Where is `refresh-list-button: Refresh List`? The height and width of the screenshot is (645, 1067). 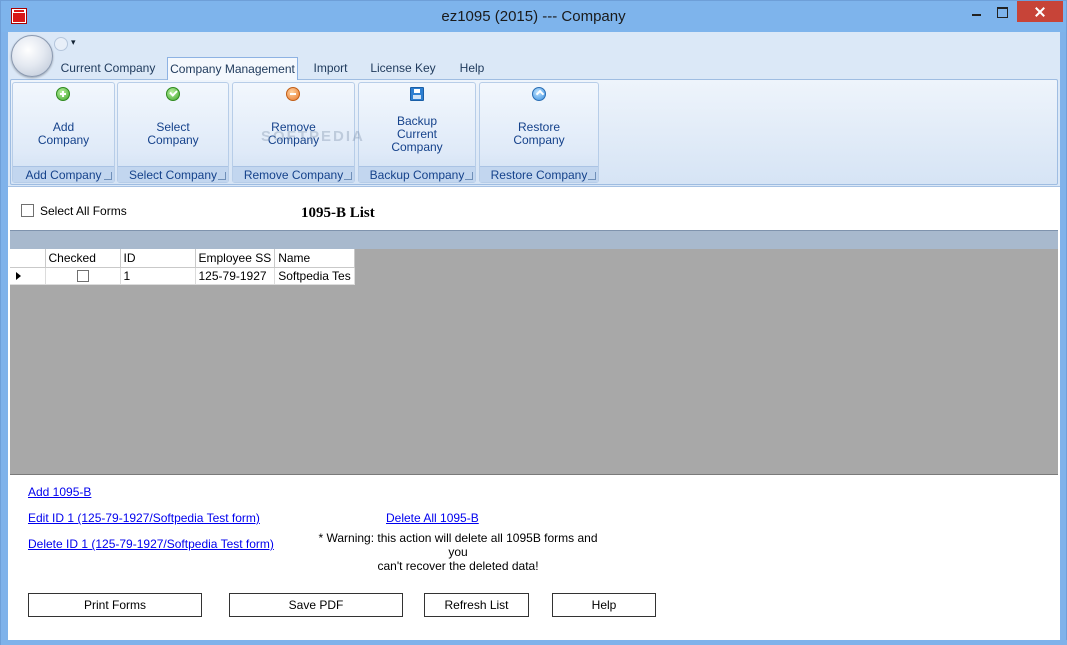
refresh-list-button: Refresh List is located at coordinates (476, 605).